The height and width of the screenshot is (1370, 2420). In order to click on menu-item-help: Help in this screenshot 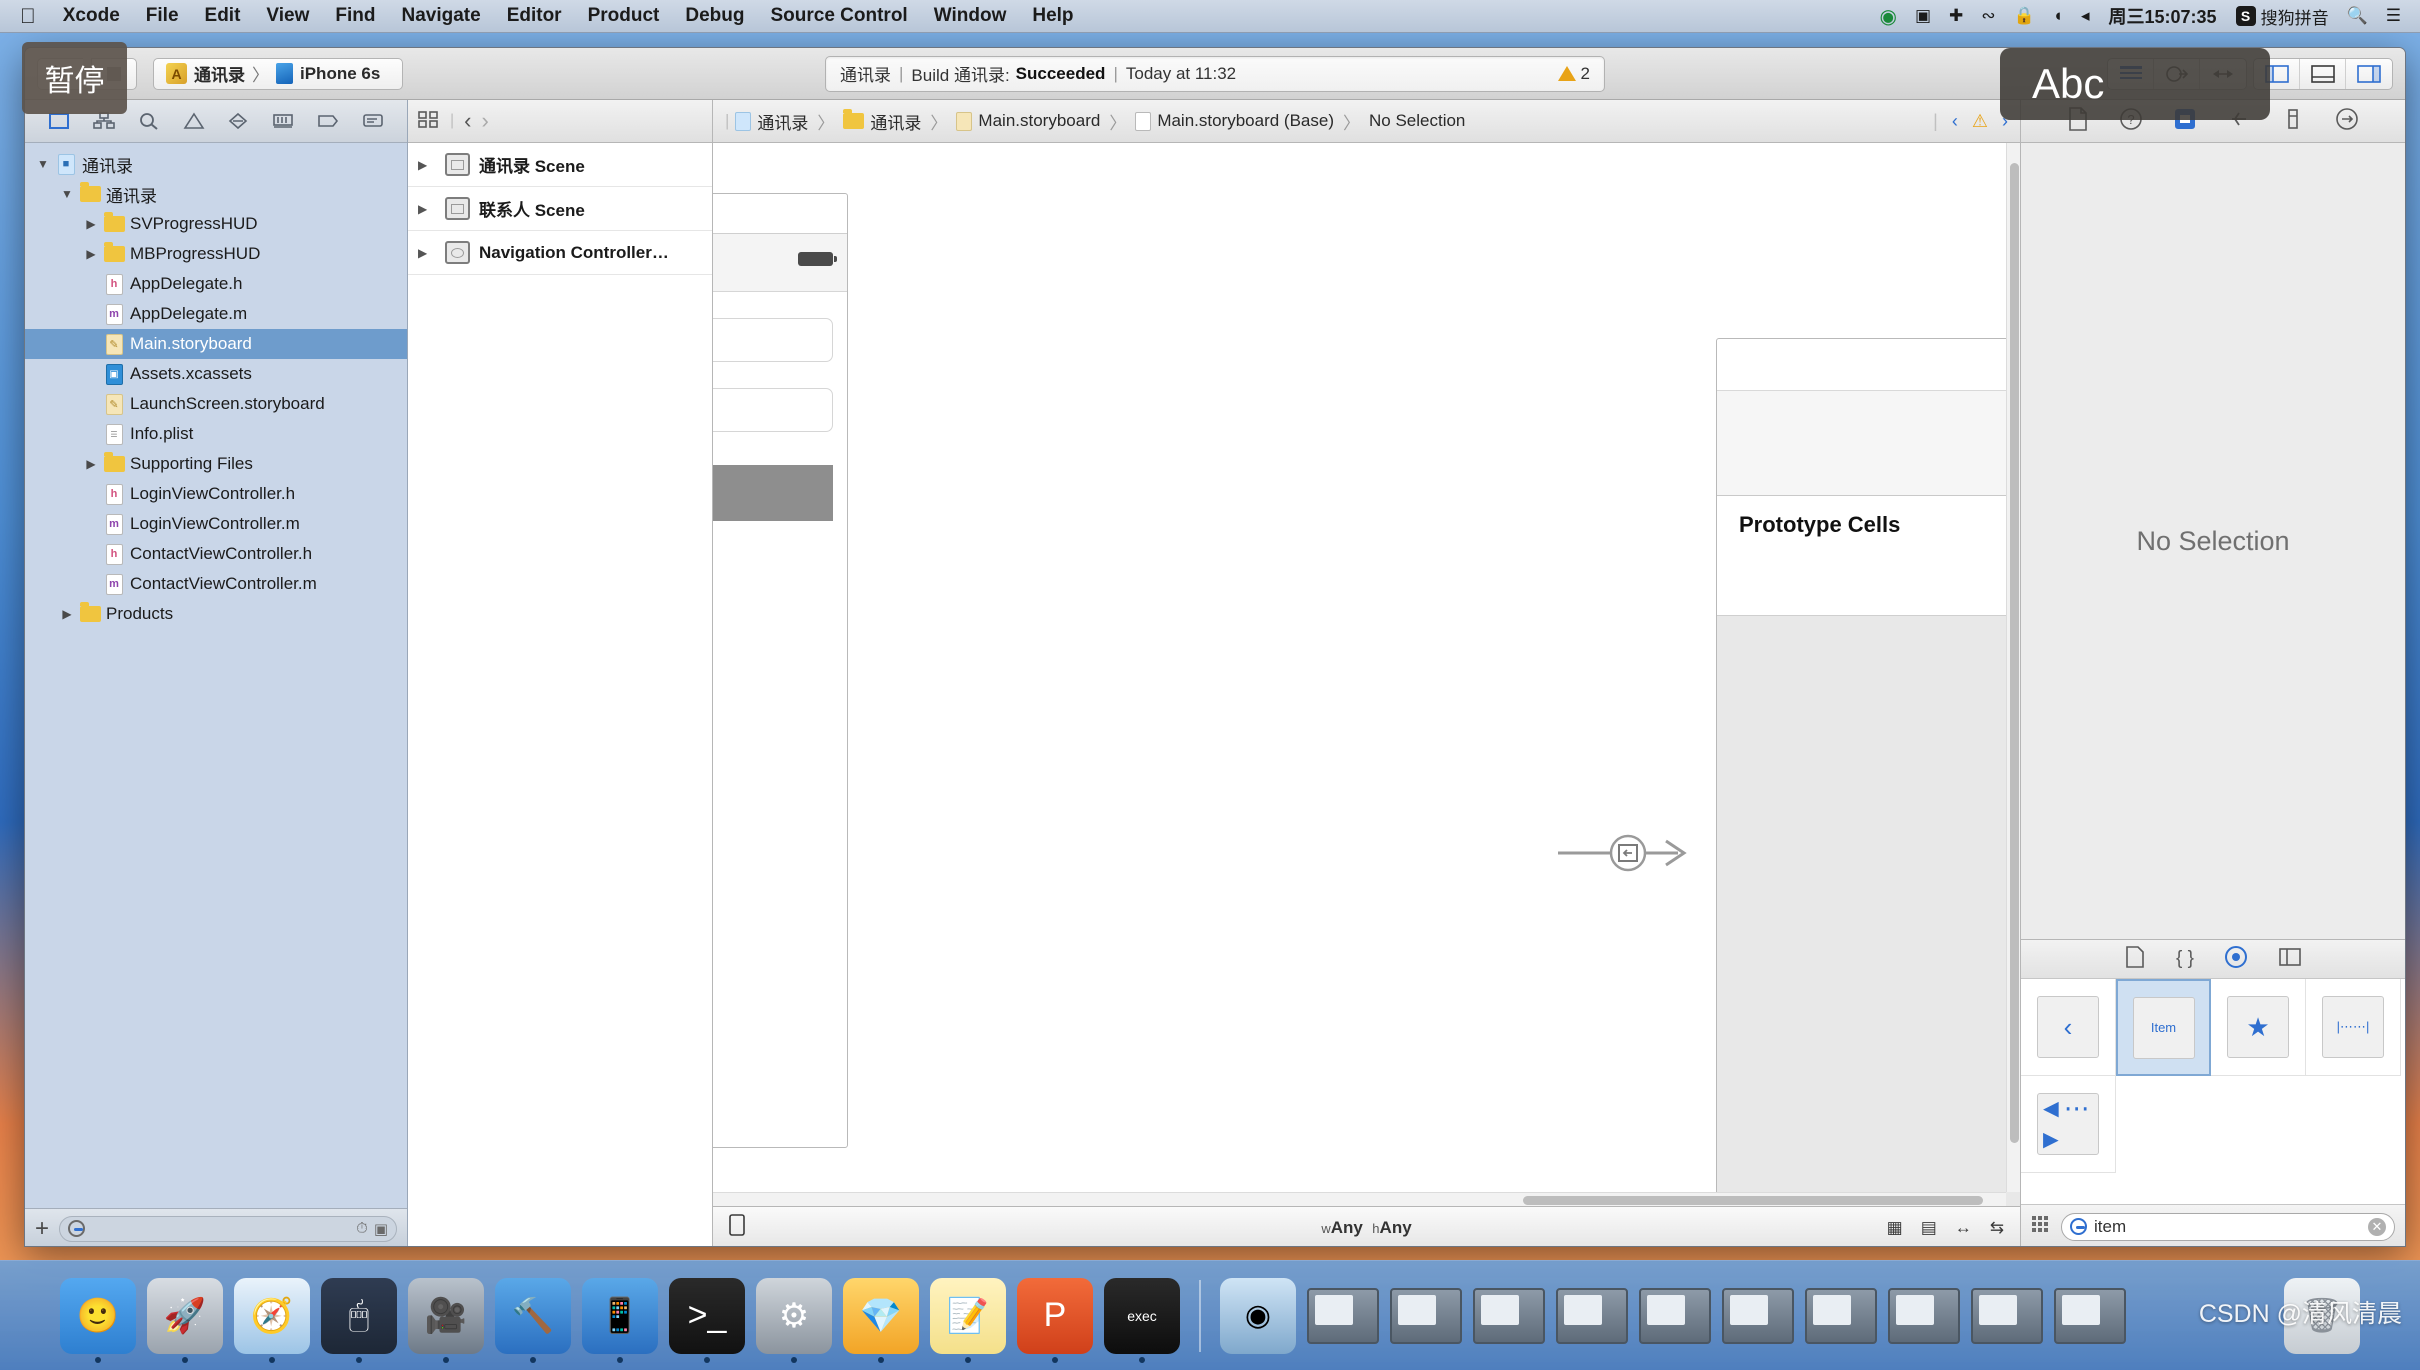, I will do `click(1052, 16)`.